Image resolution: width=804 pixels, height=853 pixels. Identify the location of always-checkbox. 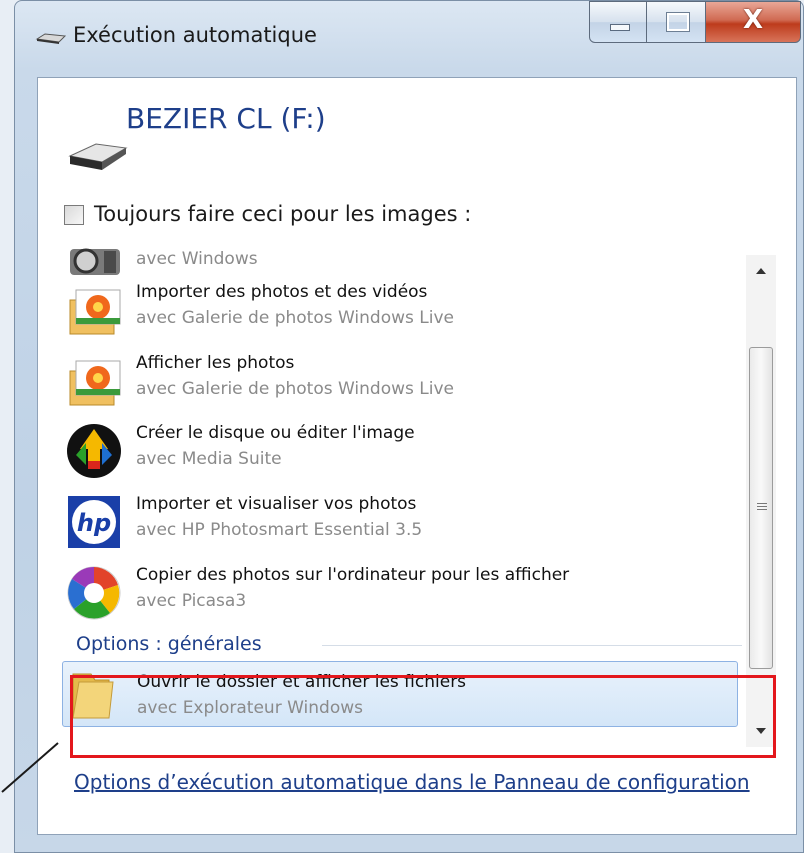
(74, 215).